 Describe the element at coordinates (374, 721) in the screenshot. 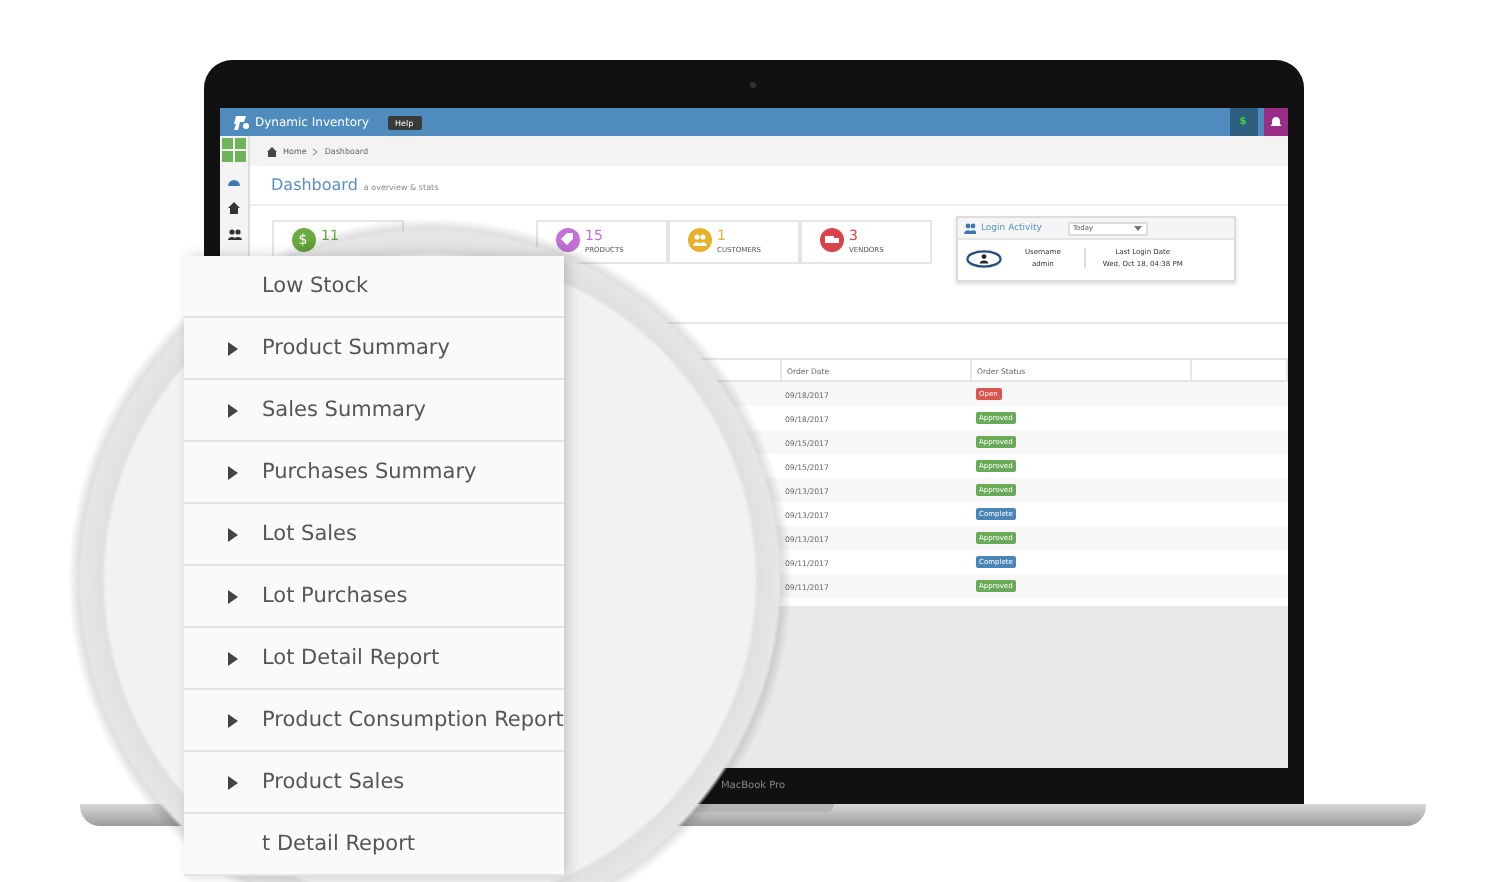

I see `menu-item: Product Consumption Report` at that location.